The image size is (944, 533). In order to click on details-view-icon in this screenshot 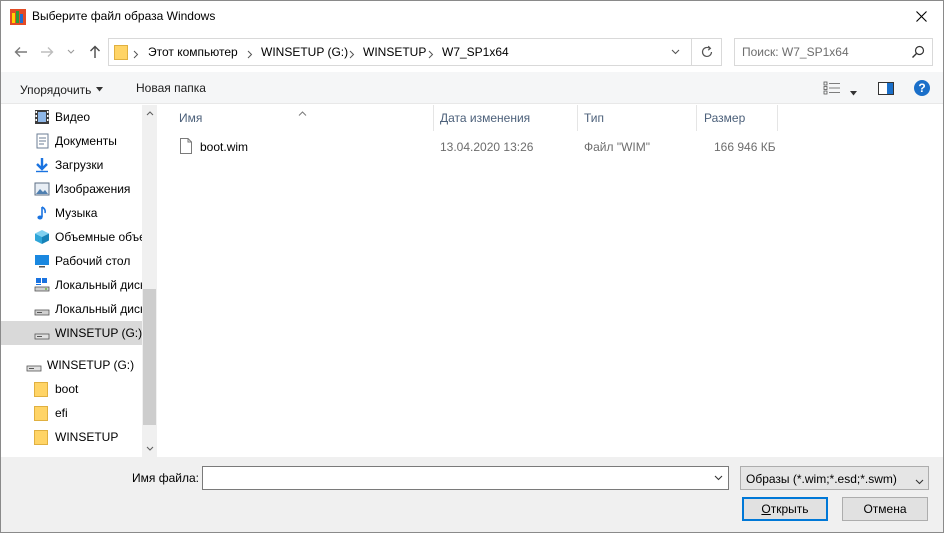, I will do `click(831, 88)`.